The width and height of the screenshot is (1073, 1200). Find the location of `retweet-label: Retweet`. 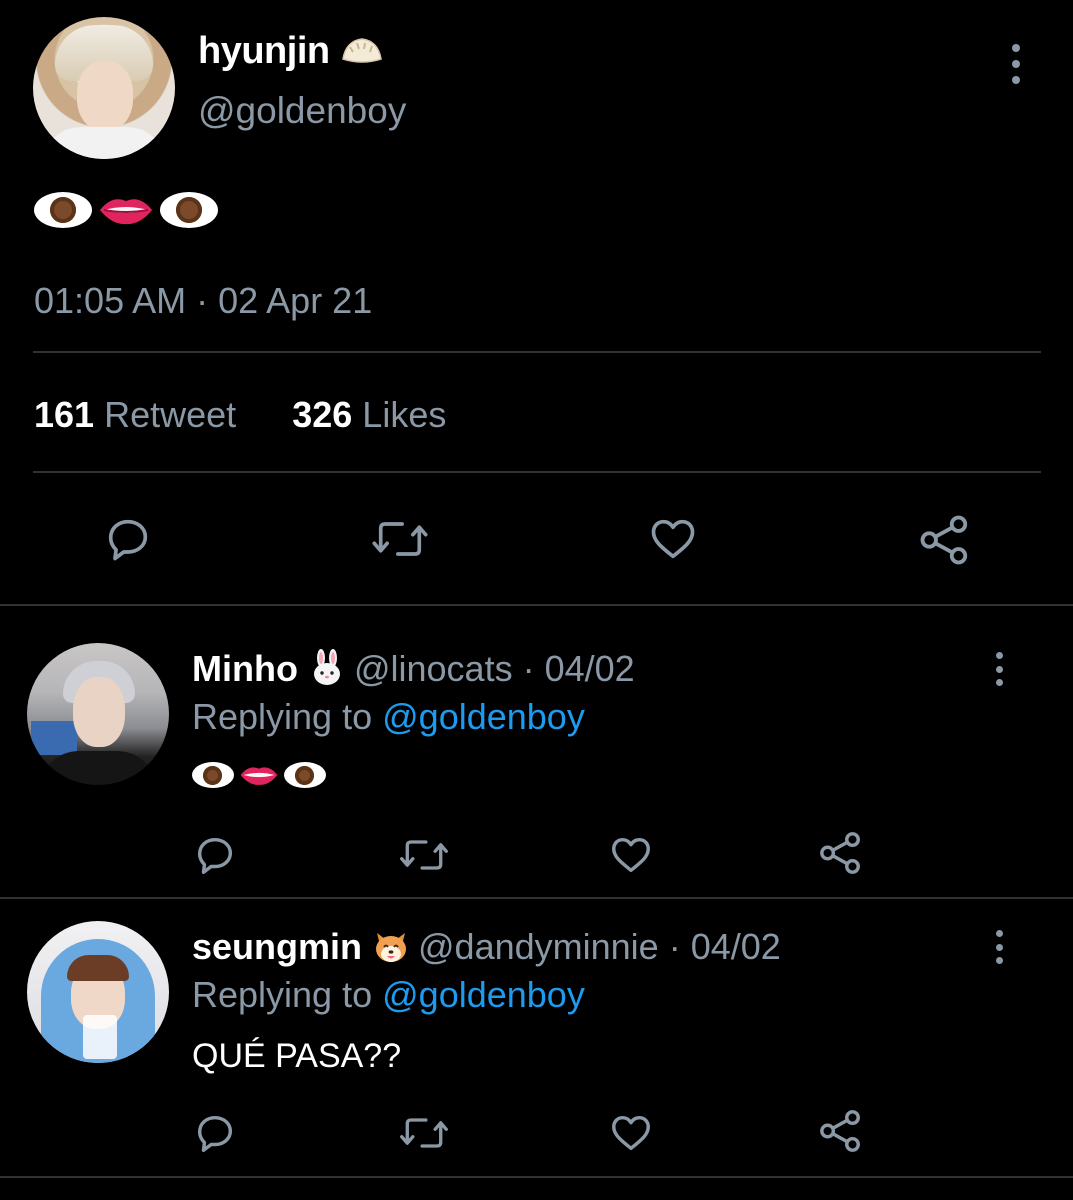

retweet-label: Retweet is located at coordinates (170, 414).